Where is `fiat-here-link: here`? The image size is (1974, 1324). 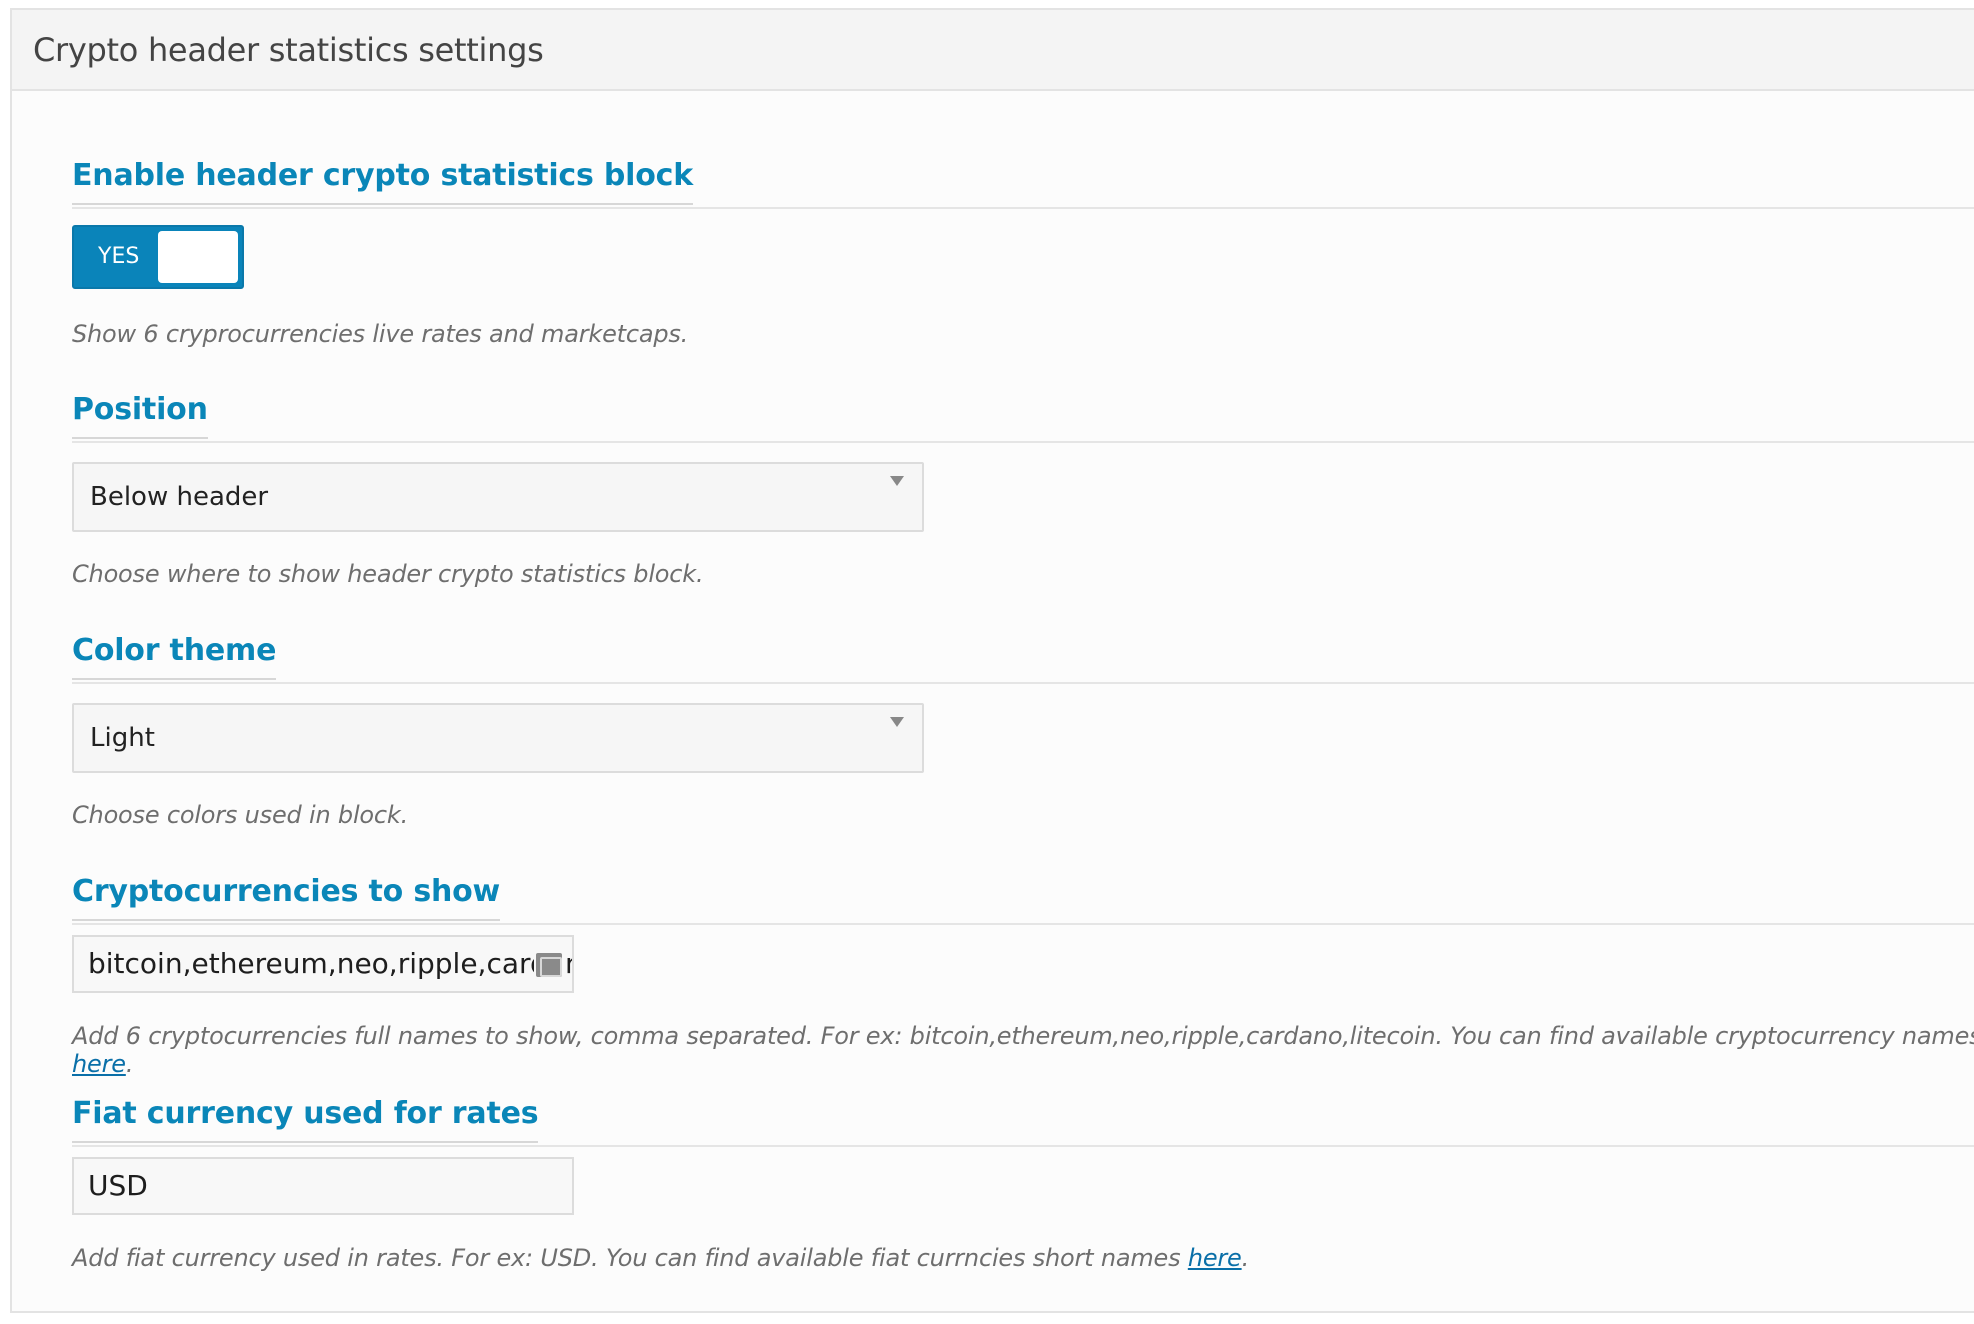 fiat-here-link: here is located at coordinates (1215, 1258).